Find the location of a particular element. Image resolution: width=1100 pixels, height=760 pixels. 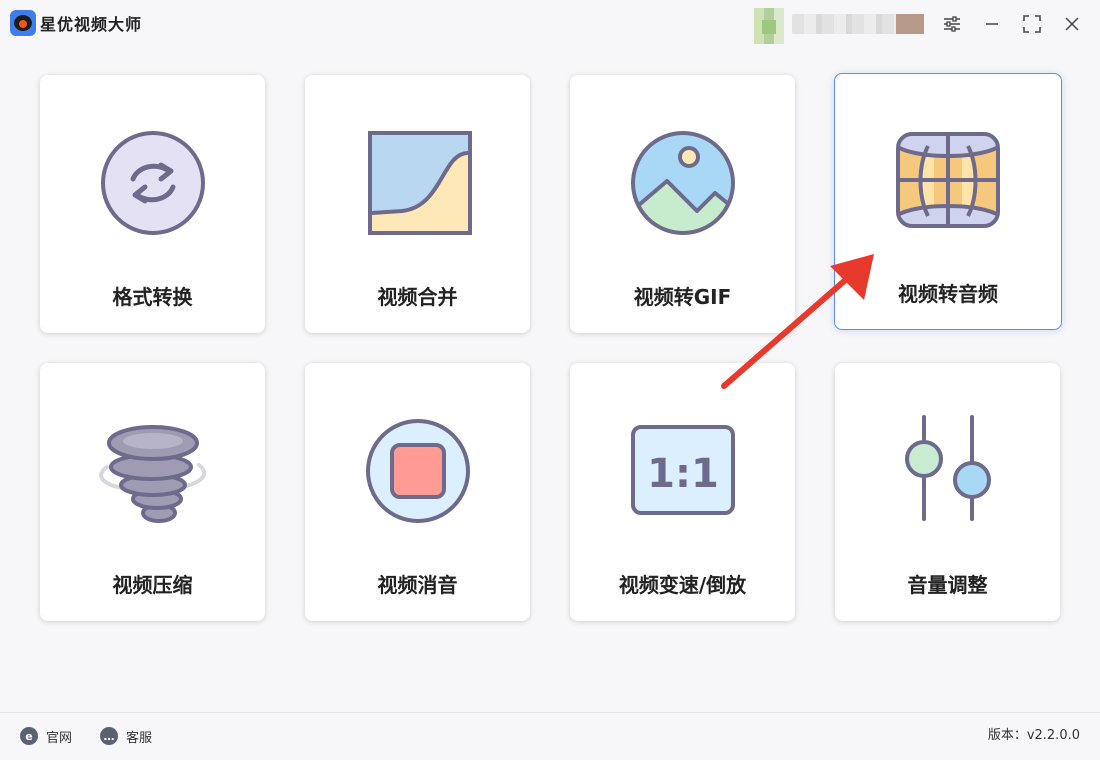

settings-button is located at coordinates (952, 24).